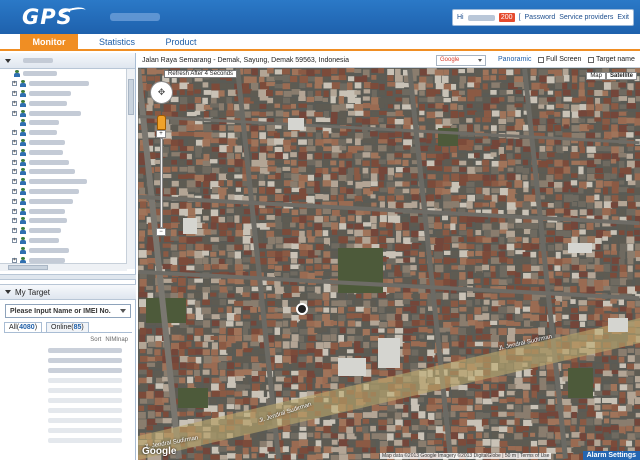 The height and width of the screenshot is (460, 640). I want to click on vehicle-list, so click(68, 395).